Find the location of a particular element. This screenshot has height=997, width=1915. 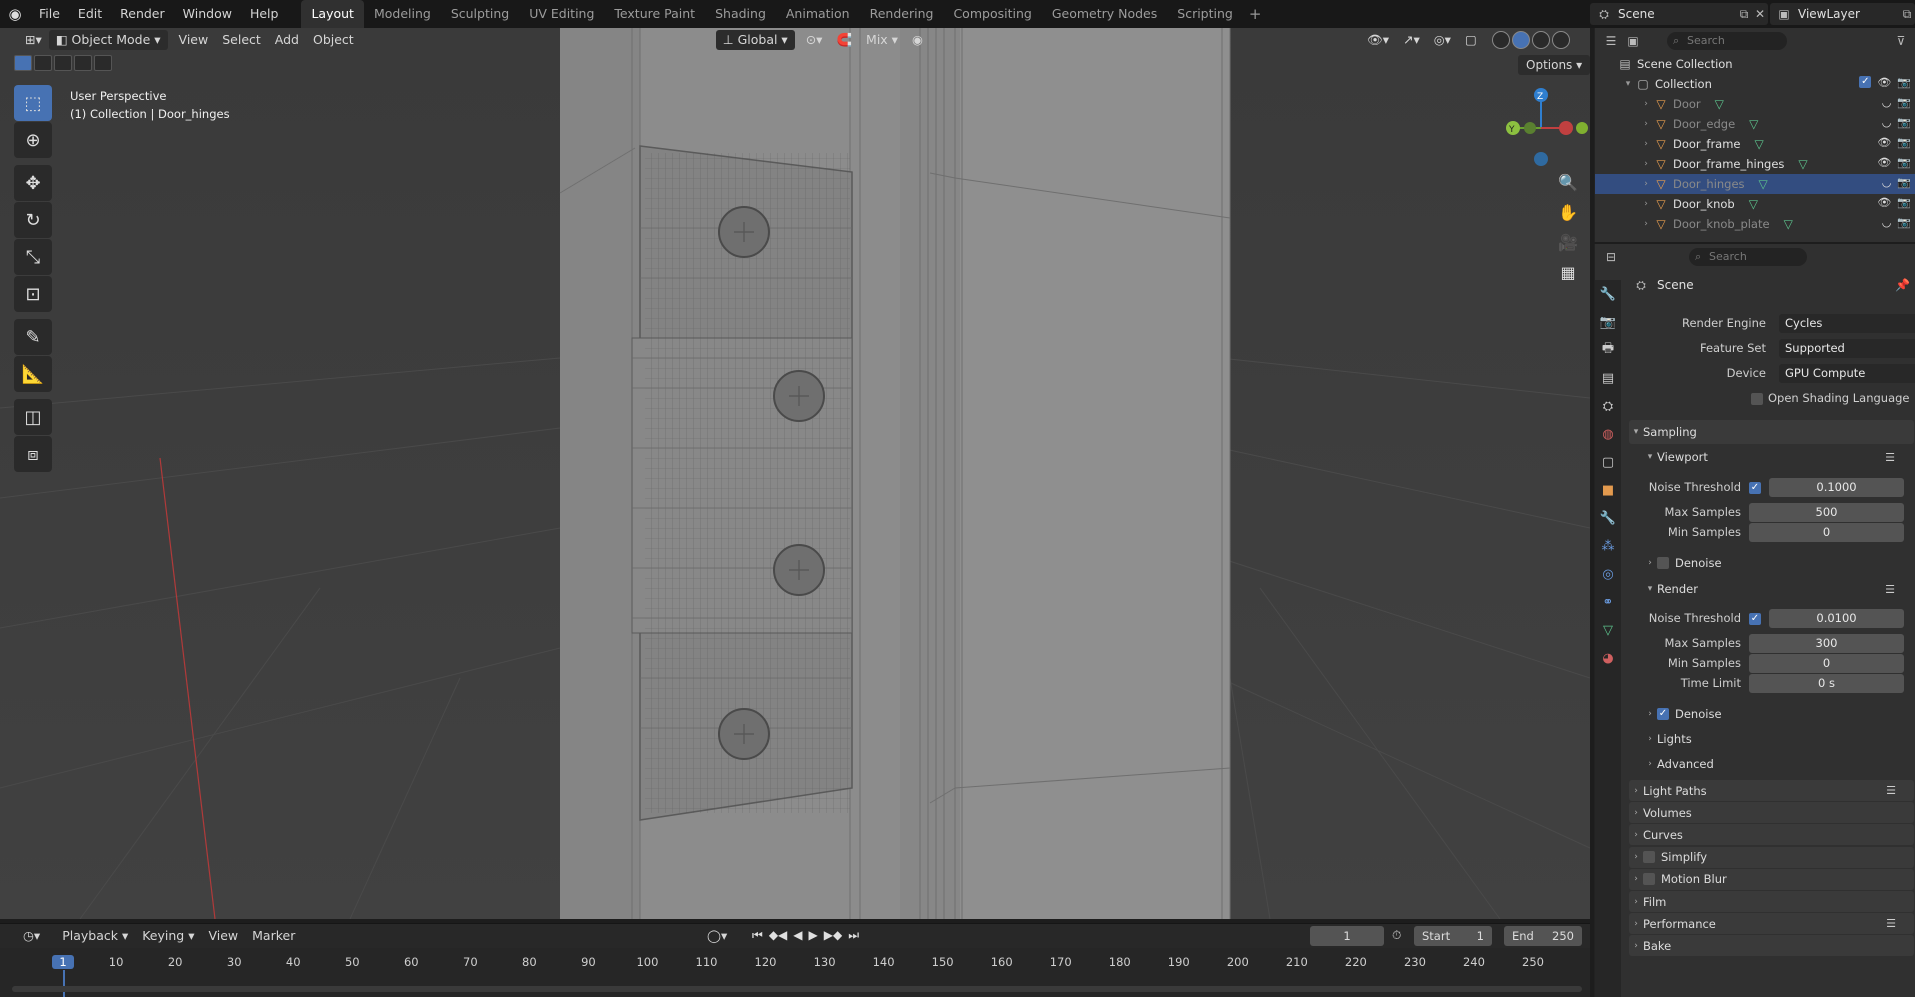

tab-shading: Shading is located at coordinates (740, 14).